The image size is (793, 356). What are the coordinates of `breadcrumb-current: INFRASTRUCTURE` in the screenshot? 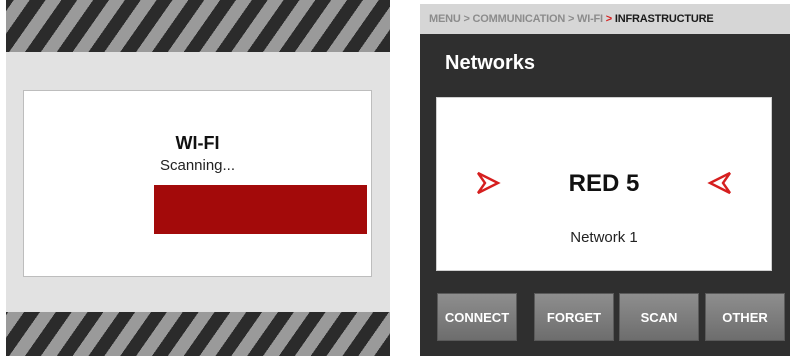 It's located at (664, 19).